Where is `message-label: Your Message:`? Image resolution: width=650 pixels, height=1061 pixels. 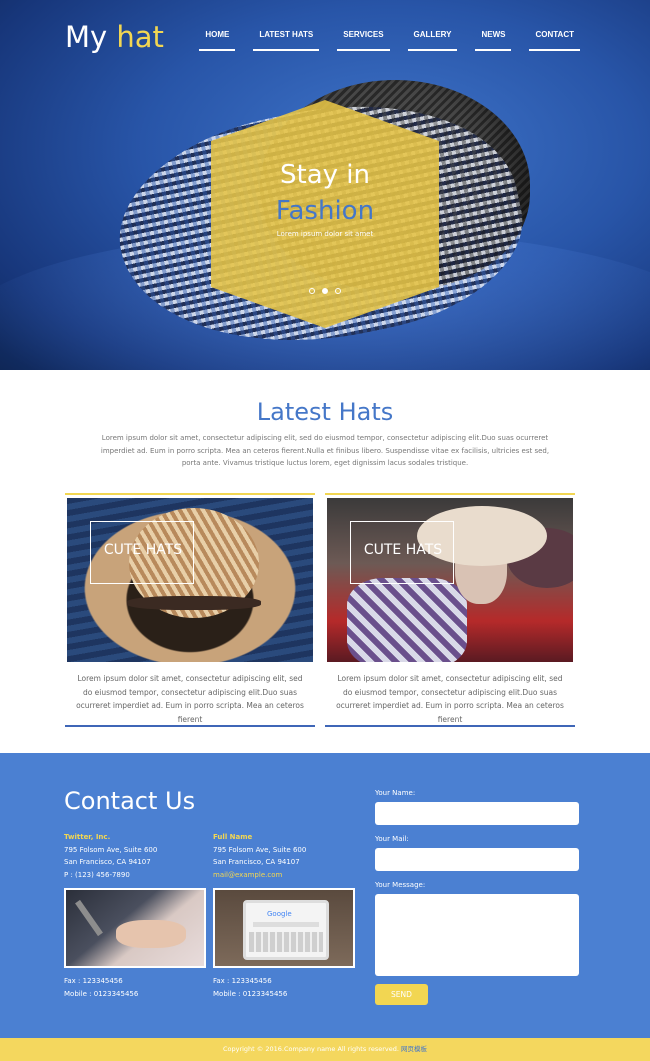 message-label: Your Message: is located at coordinates (400, 885).